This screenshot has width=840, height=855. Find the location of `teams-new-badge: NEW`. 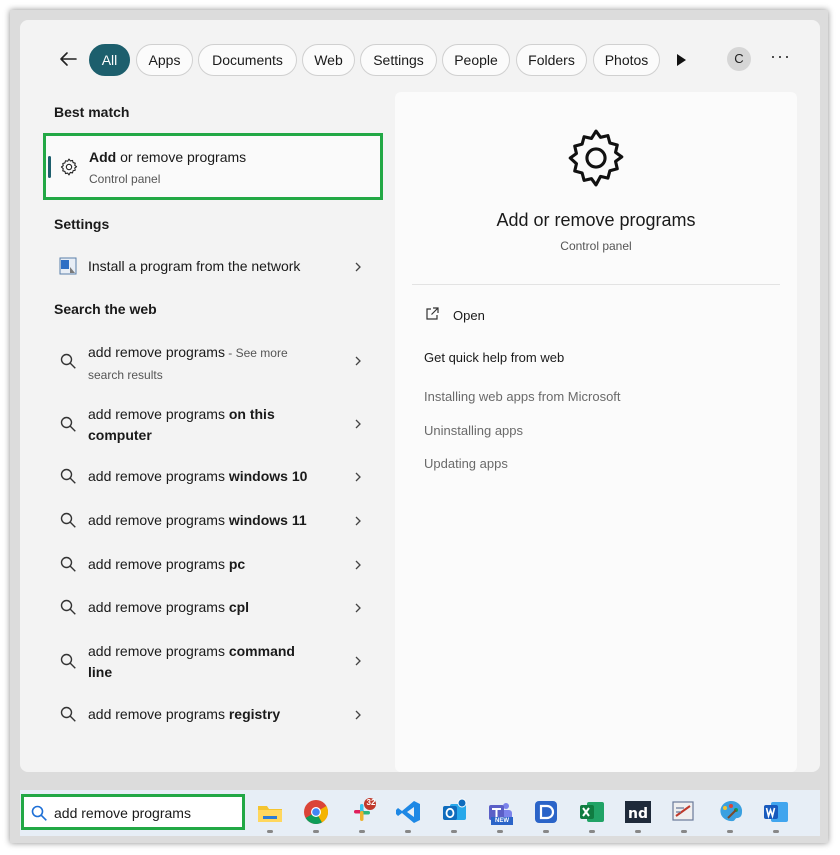

teams-new-badge: NEW is located at coordinates (502, 821).